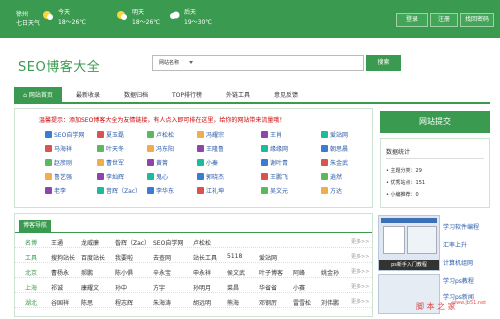 This screenshot has width=500, height=319. What do you see at coordinates (458, 280) in the screenshot?
I see `sidebar-link: 学习ps教程` at bounding box center [458, 280].